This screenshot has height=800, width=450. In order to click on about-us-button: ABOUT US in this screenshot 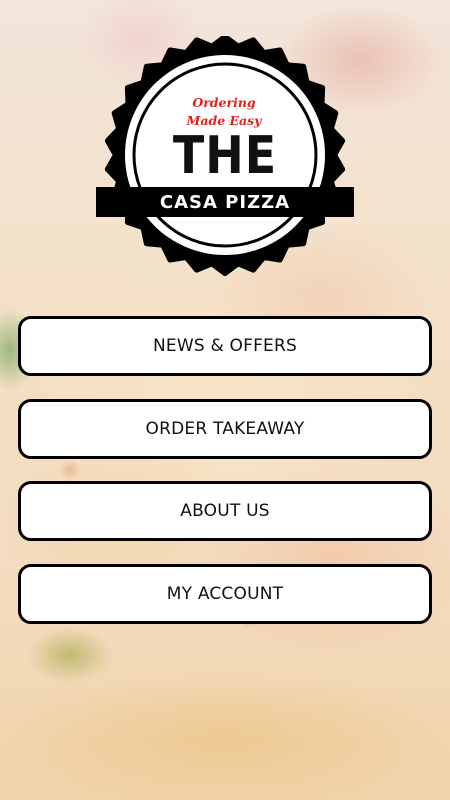, I will do `click(225, 511)`.